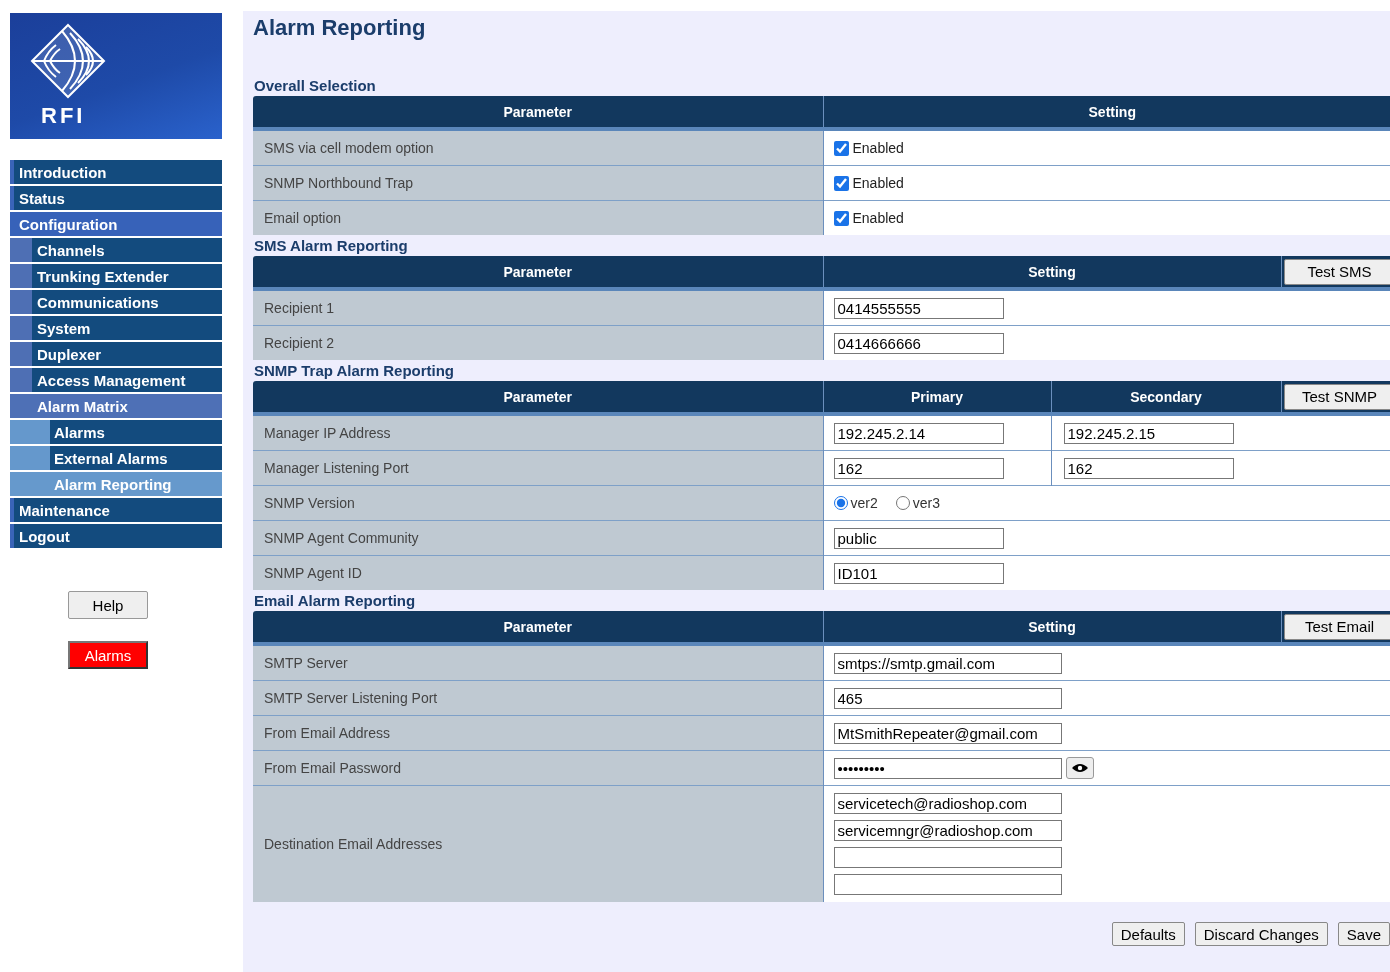  I want to click on parameter-cell: From Email Address, so click(538, 733).